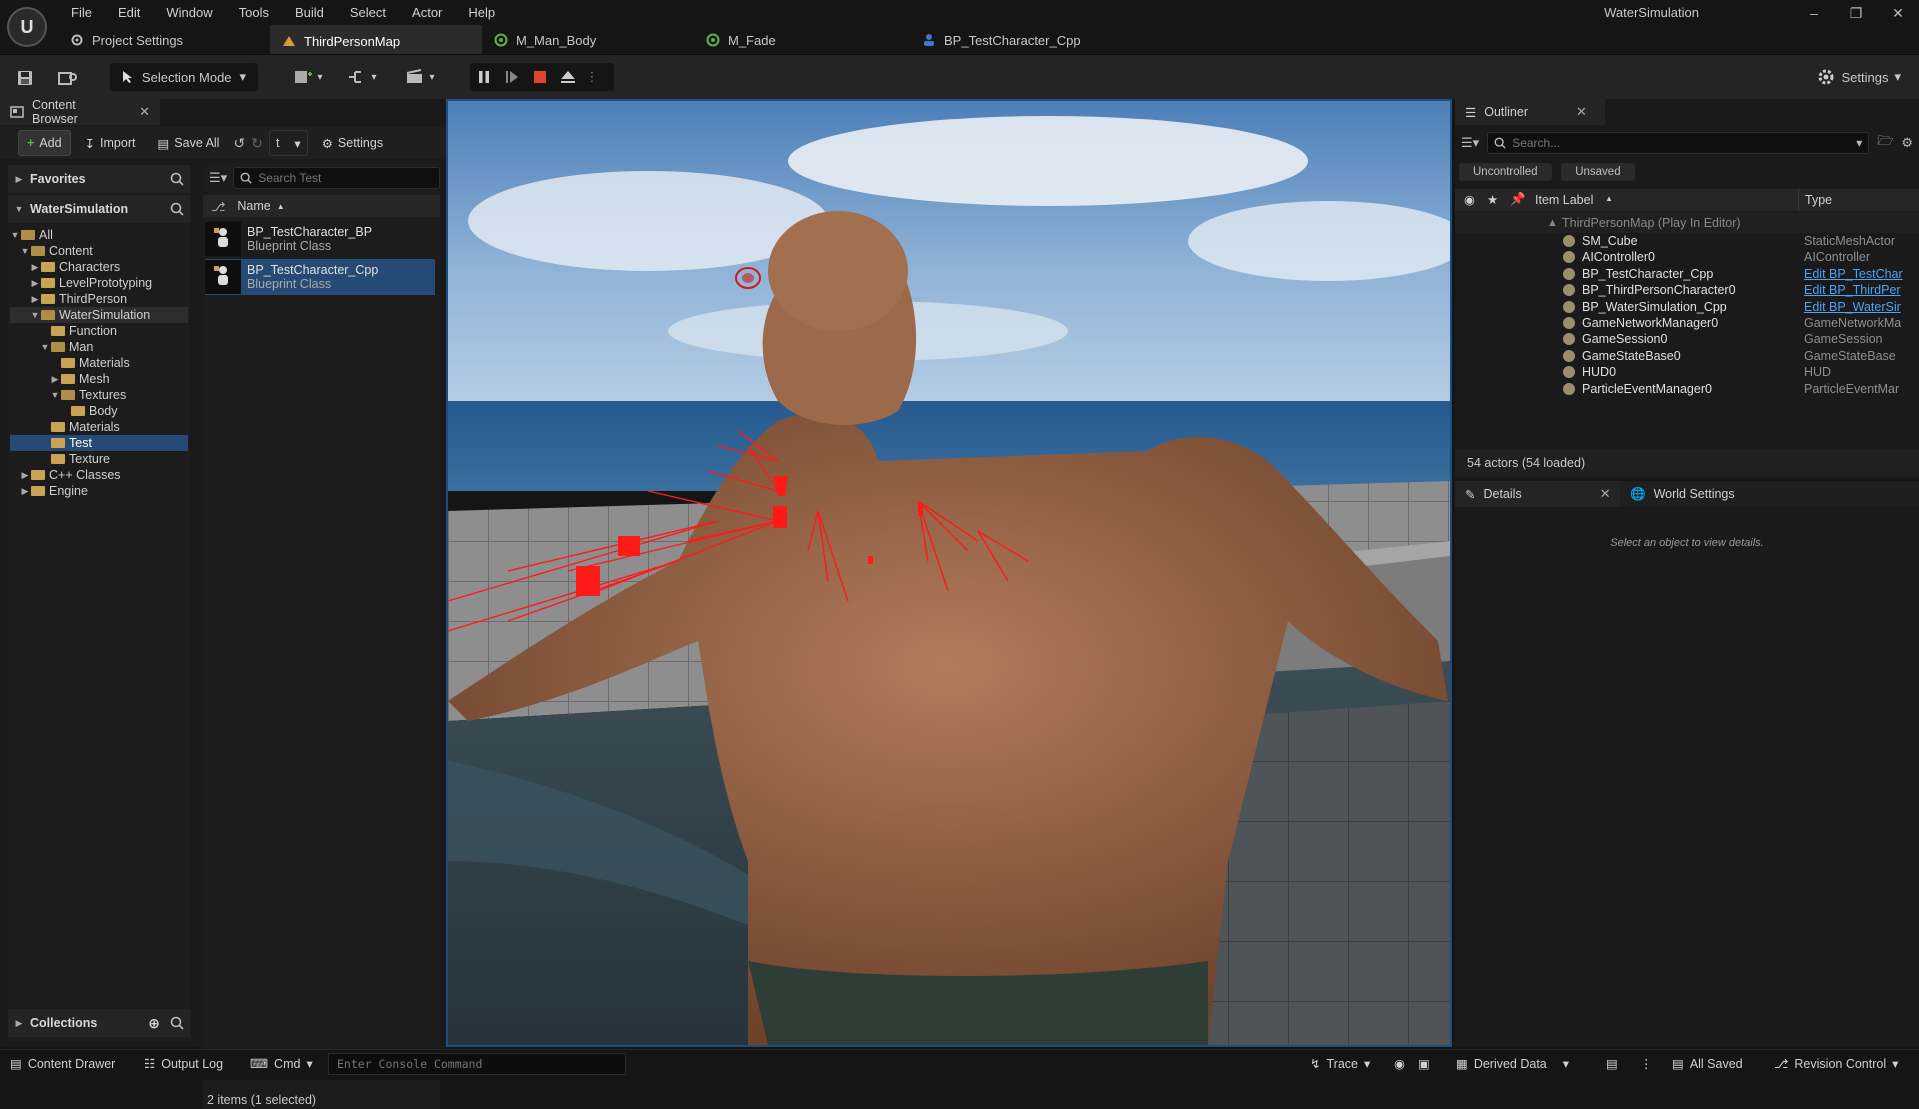 The width and height of the screenshot is (1919, 1109). What do you see at coordinates (188, 143) in the screenshot?
I see `save-all-button: ▤ Save All` at bounding box center [188, 143].